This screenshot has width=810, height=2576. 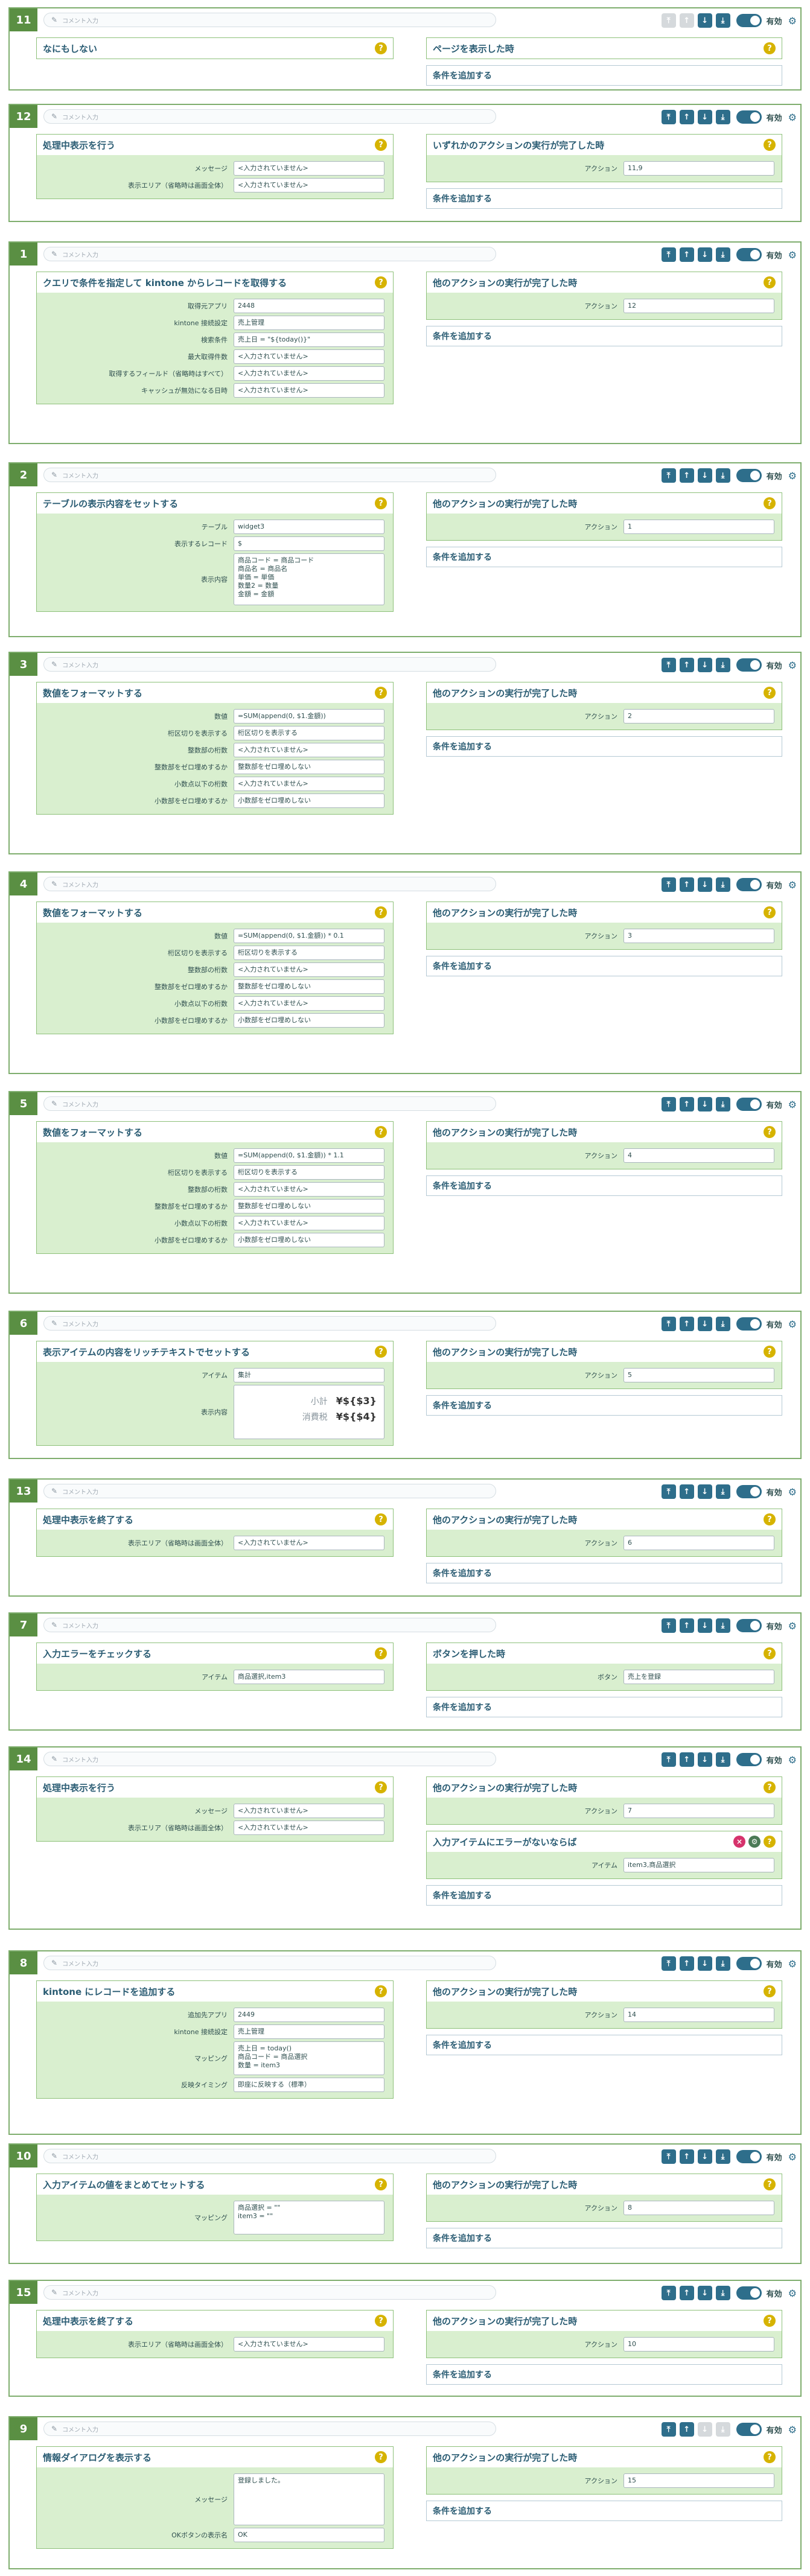 I want to click on action-title: 処理中表示を行う?, so click(x=215, y=145).